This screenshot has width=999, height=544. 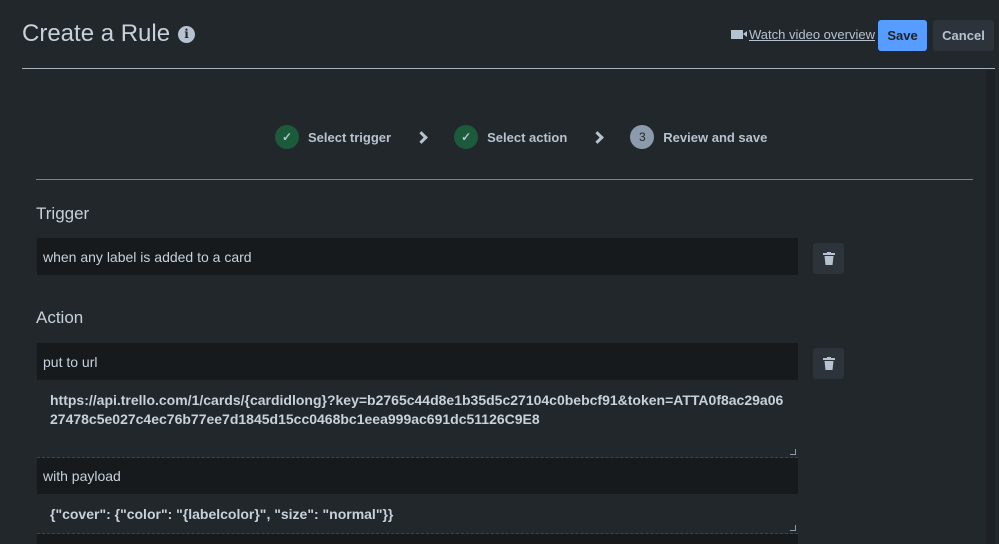 What do you see at coordinates (812, 34) in the screenshot?
I see `watch-video-label: Watch video overview` at bounding box center [812, 34].